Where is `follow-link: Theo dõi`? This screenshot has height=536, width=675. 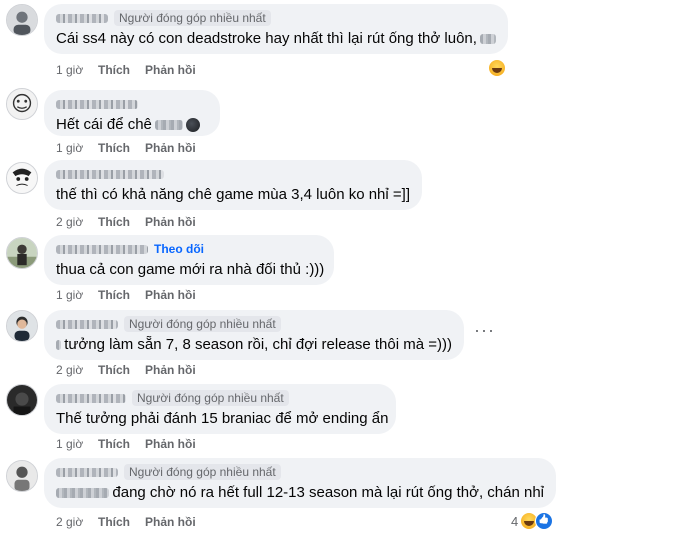
follow-link: Theo dõi is located at coordinates (179, 249).